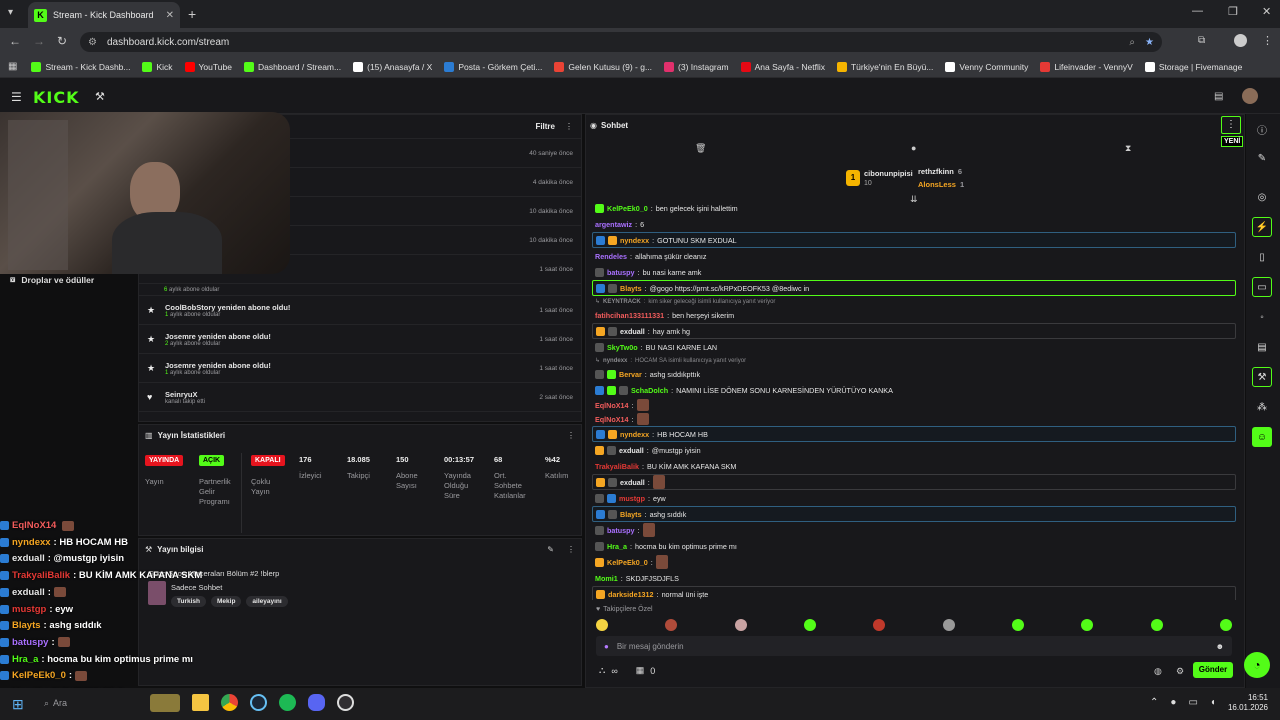  I want to click on chat-message: Hra_a: hocma bu kim optimus prime mı, so click(914, 546).